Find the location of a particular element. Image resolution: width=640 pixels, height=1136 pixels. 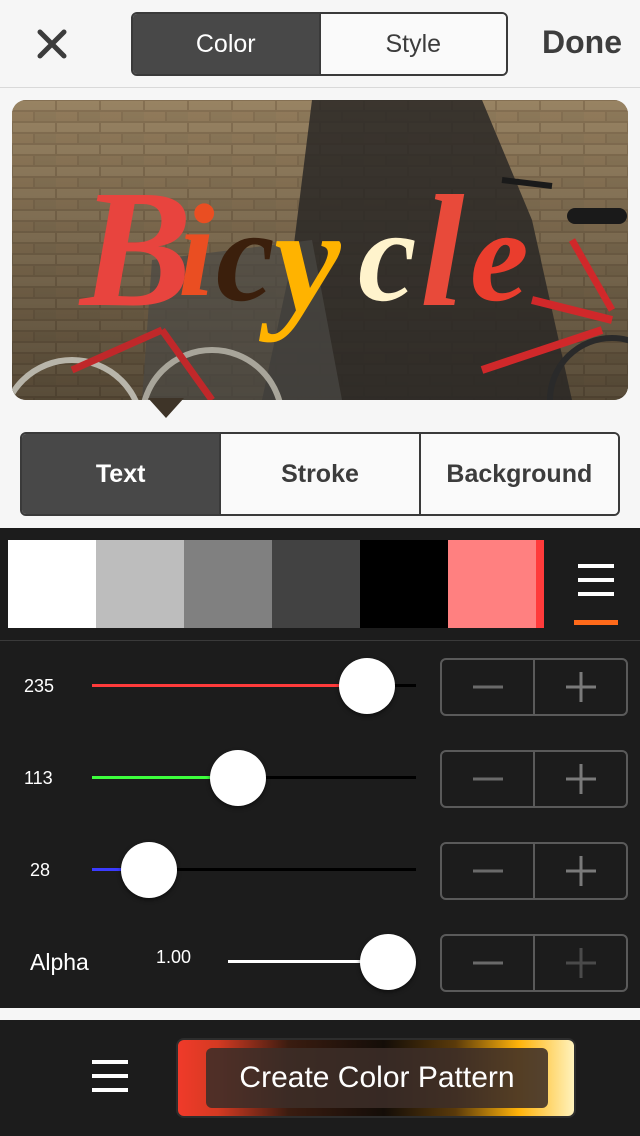

done-button: Done is located at coordinates (582, 42).